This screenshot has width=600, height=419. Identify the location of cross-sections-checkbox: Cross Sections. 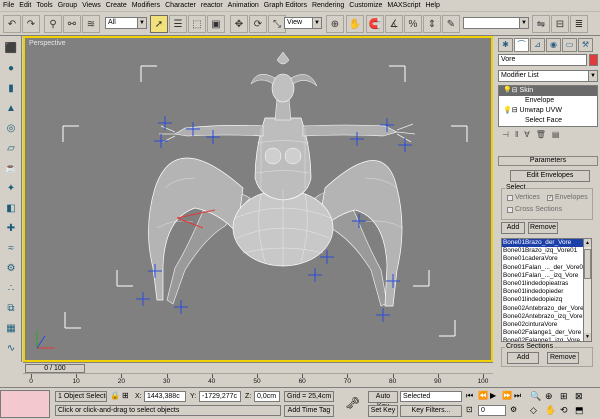
(534, 209).